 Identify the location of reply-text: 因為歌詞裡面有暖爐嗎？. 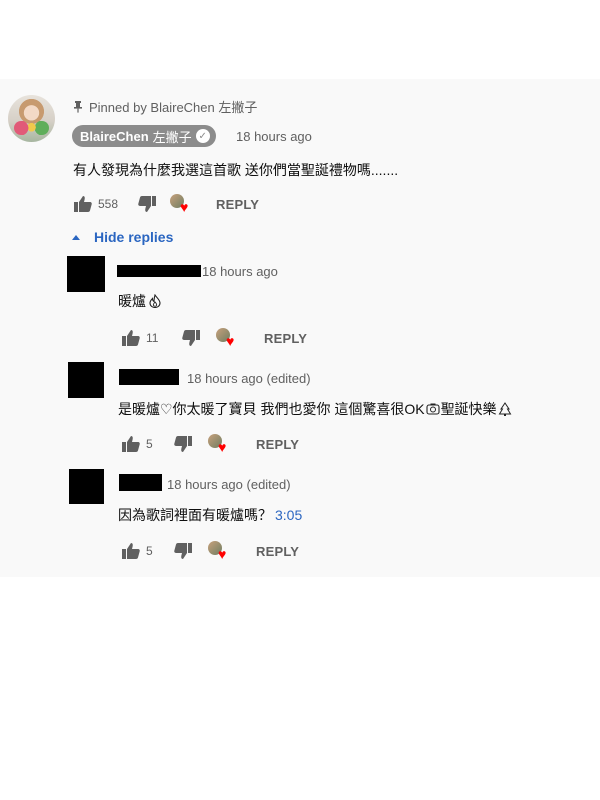
(195, 515).